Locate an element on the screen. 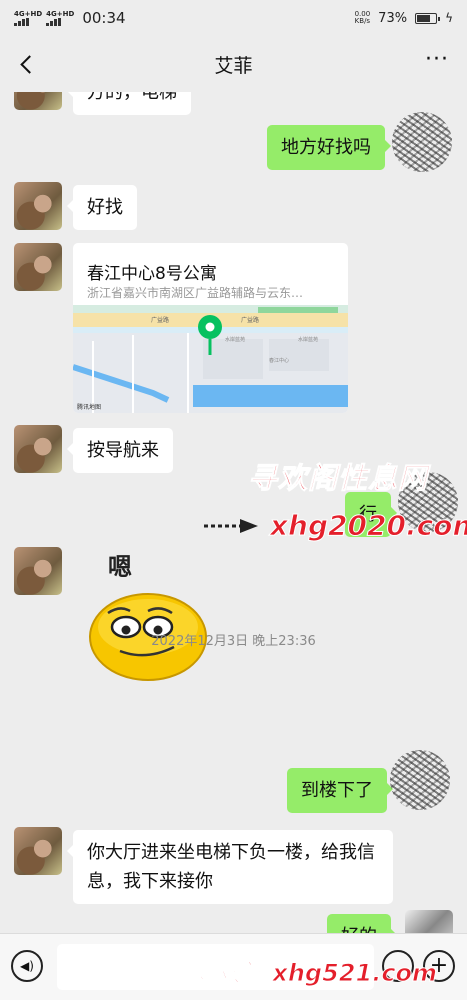 This screenshot has height=1000, width=467. my-message-bubble: 地方好找吗 is located at coordinates (329, 147).